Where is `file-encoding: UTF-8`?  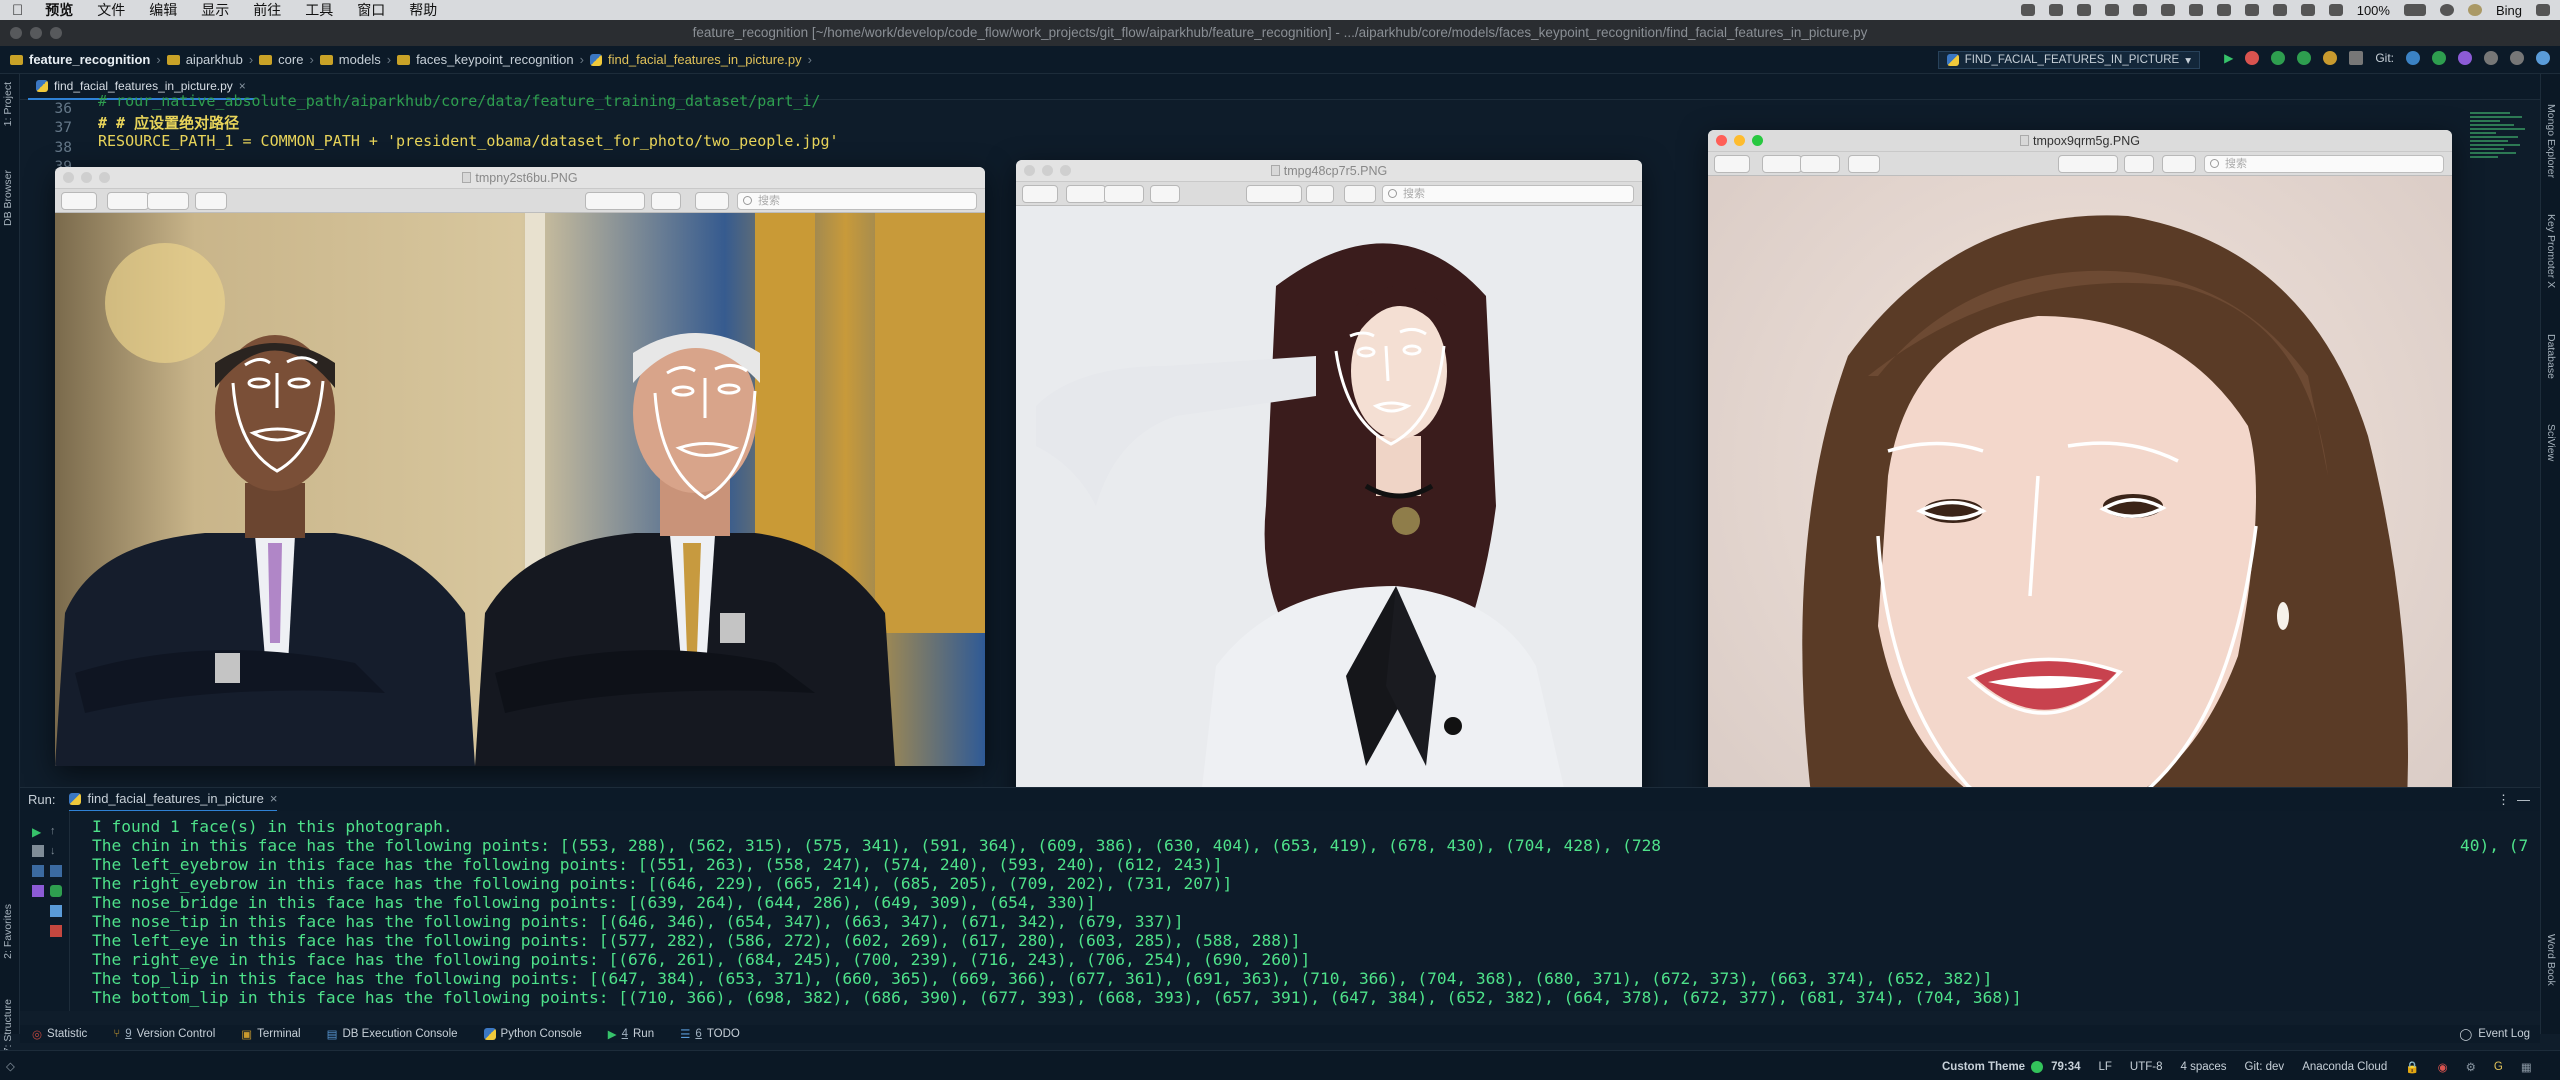 file-encoding: UTF-8 is located at coordinates (2146, 1067).